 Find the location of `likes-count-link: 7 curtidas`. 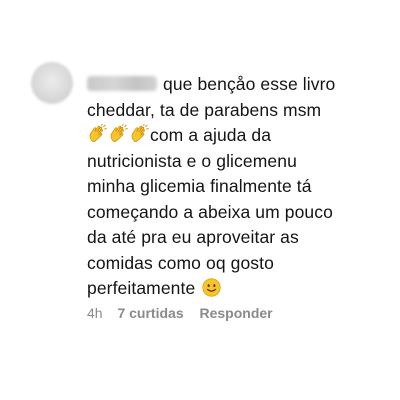

likes-count-link: 7 curtidas is located at coordinates (150, 313).